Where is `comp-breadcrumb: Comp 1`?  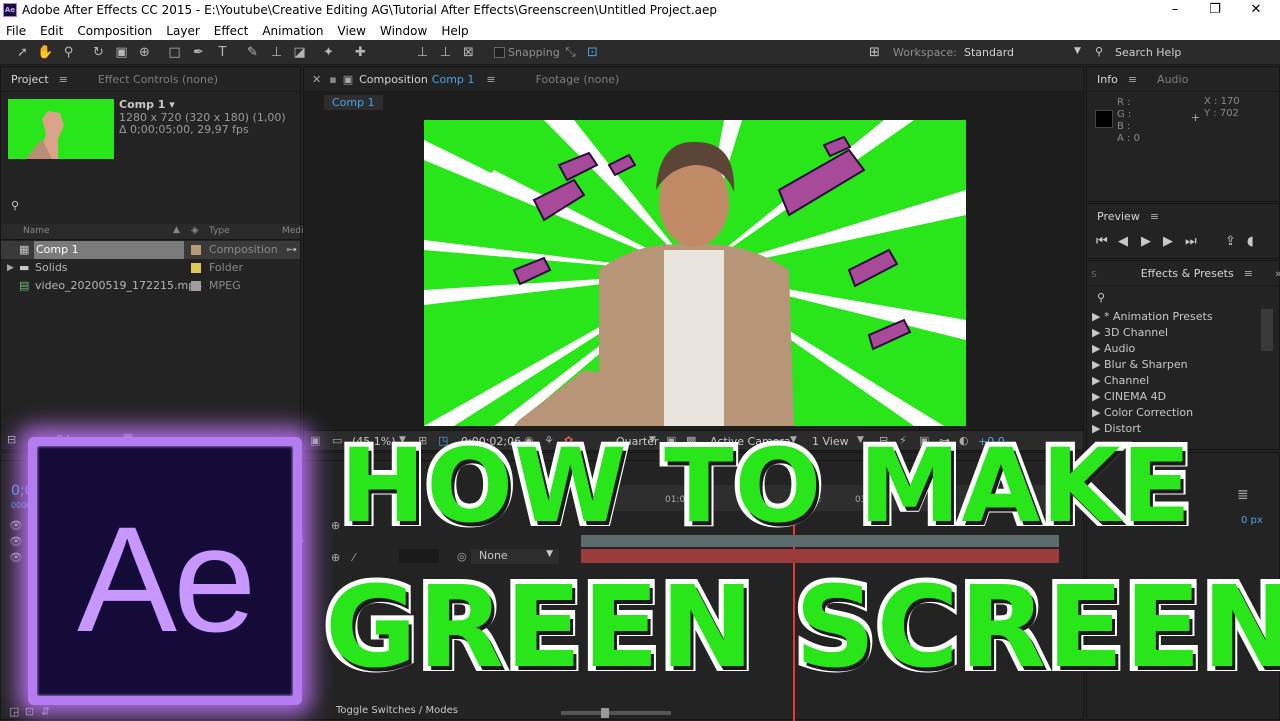 comp-breadcrumb: Comp 1 is located at coordinates (353, 102).